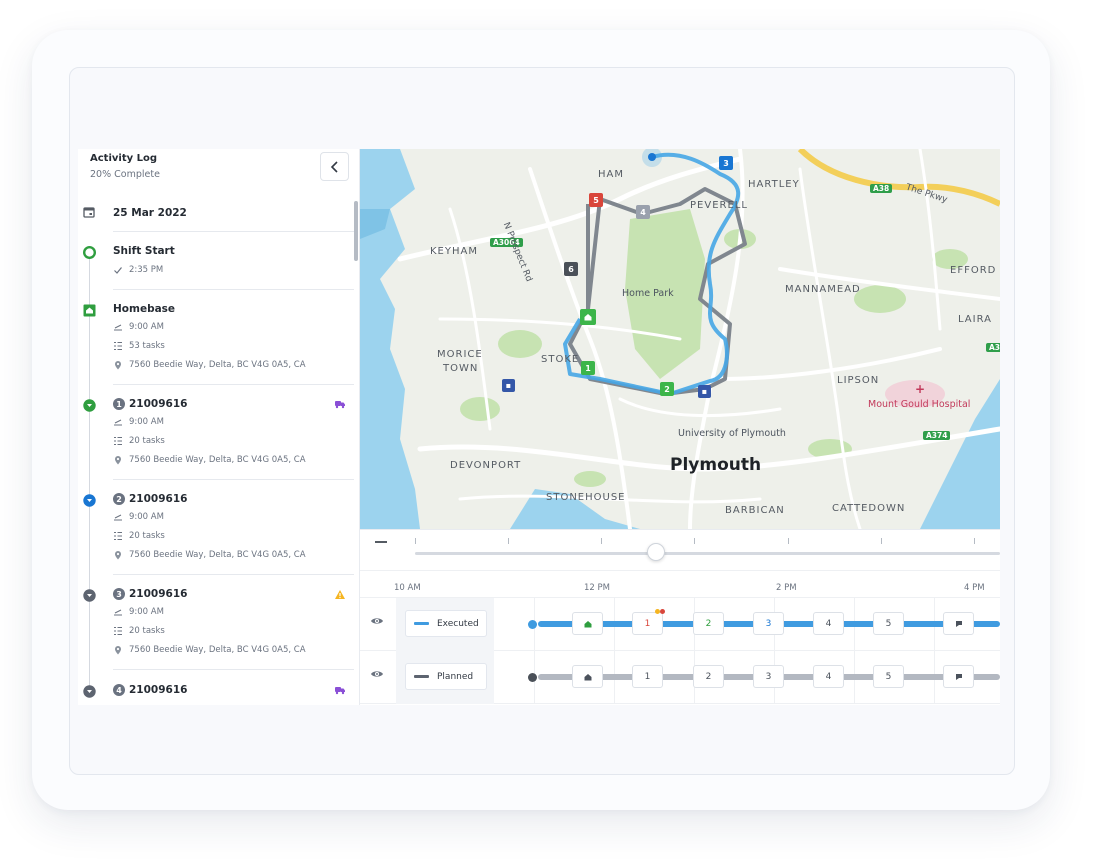 This screenshot has height=863, width=1100. What do you see at coordinates (586, 497) in the screenshot?
I see `map-label-stonehouse: STONEHOUSE` at bounding box center [586, 497].